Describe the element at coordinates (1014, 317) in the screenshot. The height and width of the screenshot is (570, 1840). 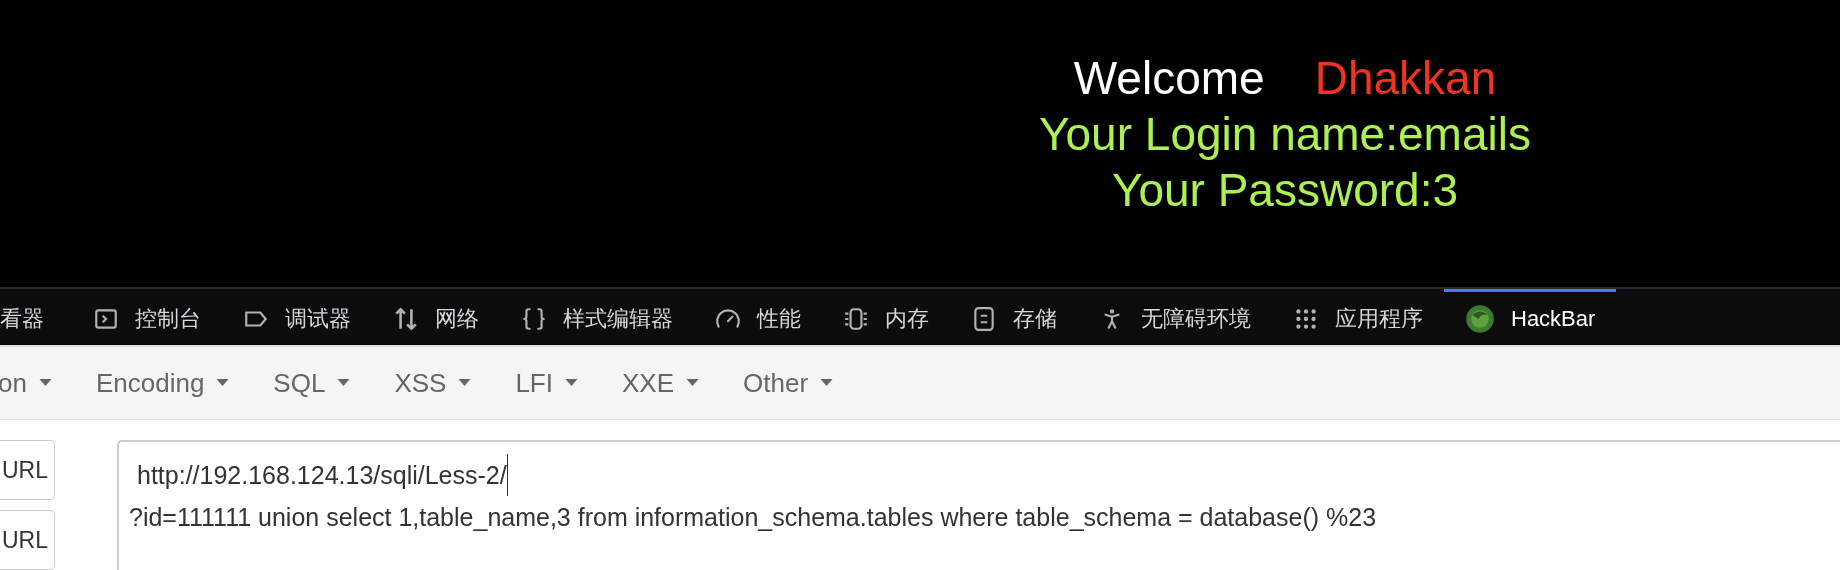
I see `devtools-tab: 存储` at that location.